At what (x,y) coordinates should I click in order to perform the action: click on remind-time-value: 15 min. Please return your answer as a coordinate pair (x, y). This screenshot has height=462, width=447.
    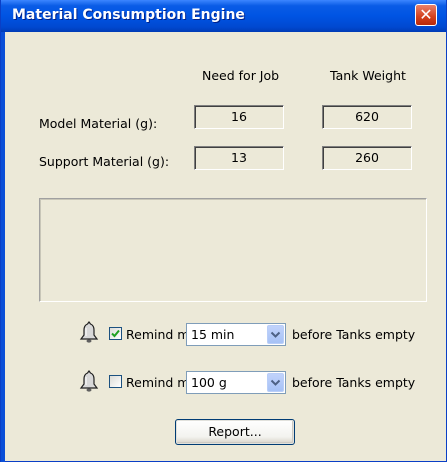
    Looking at the image, I should click on (213, 334).